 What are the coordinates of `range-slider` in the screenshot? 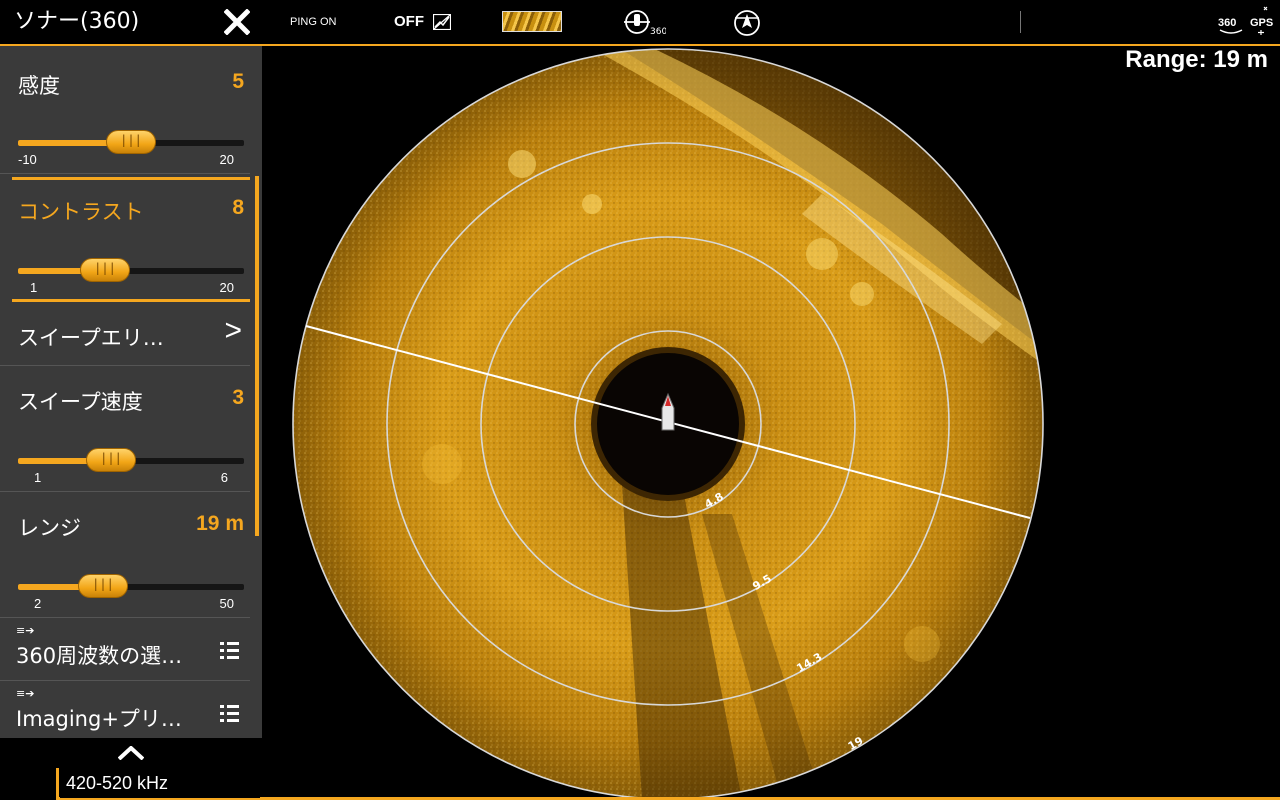 It's located at (131, 586).